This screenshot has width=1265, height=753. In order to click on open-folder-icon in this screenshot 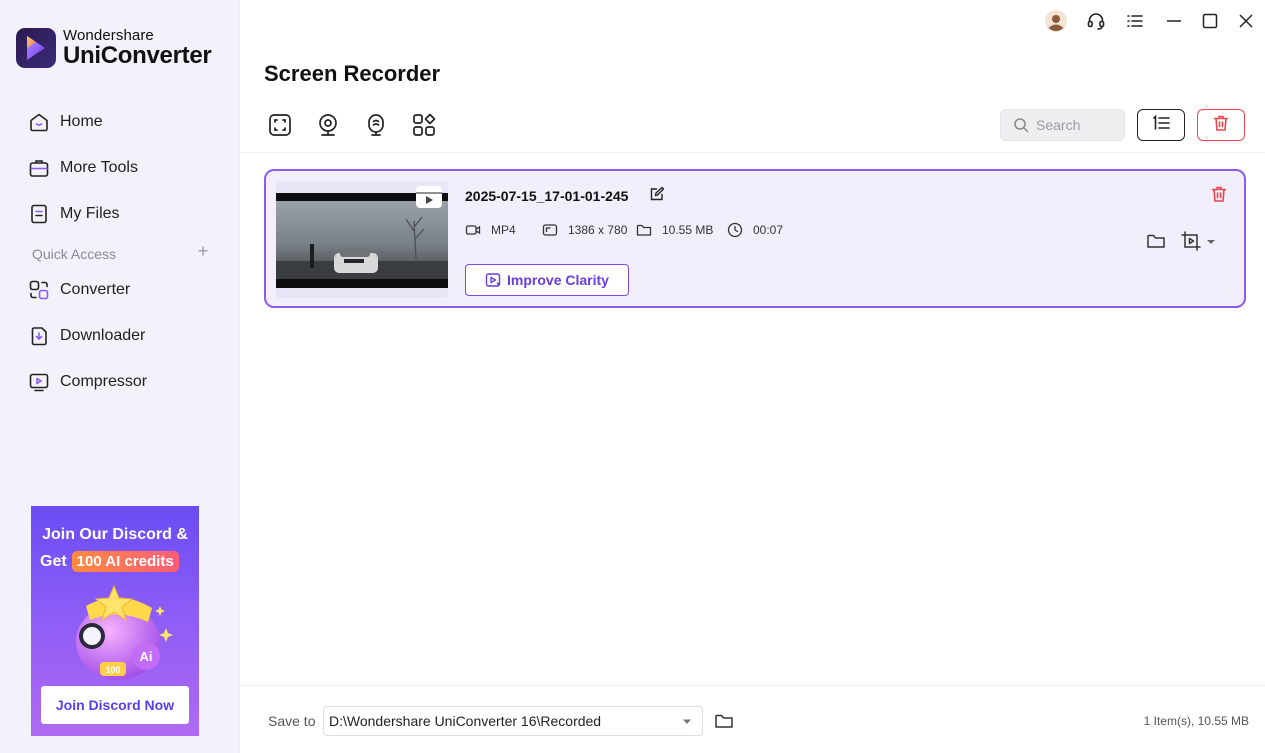, I will do `click(1156, 241)`.